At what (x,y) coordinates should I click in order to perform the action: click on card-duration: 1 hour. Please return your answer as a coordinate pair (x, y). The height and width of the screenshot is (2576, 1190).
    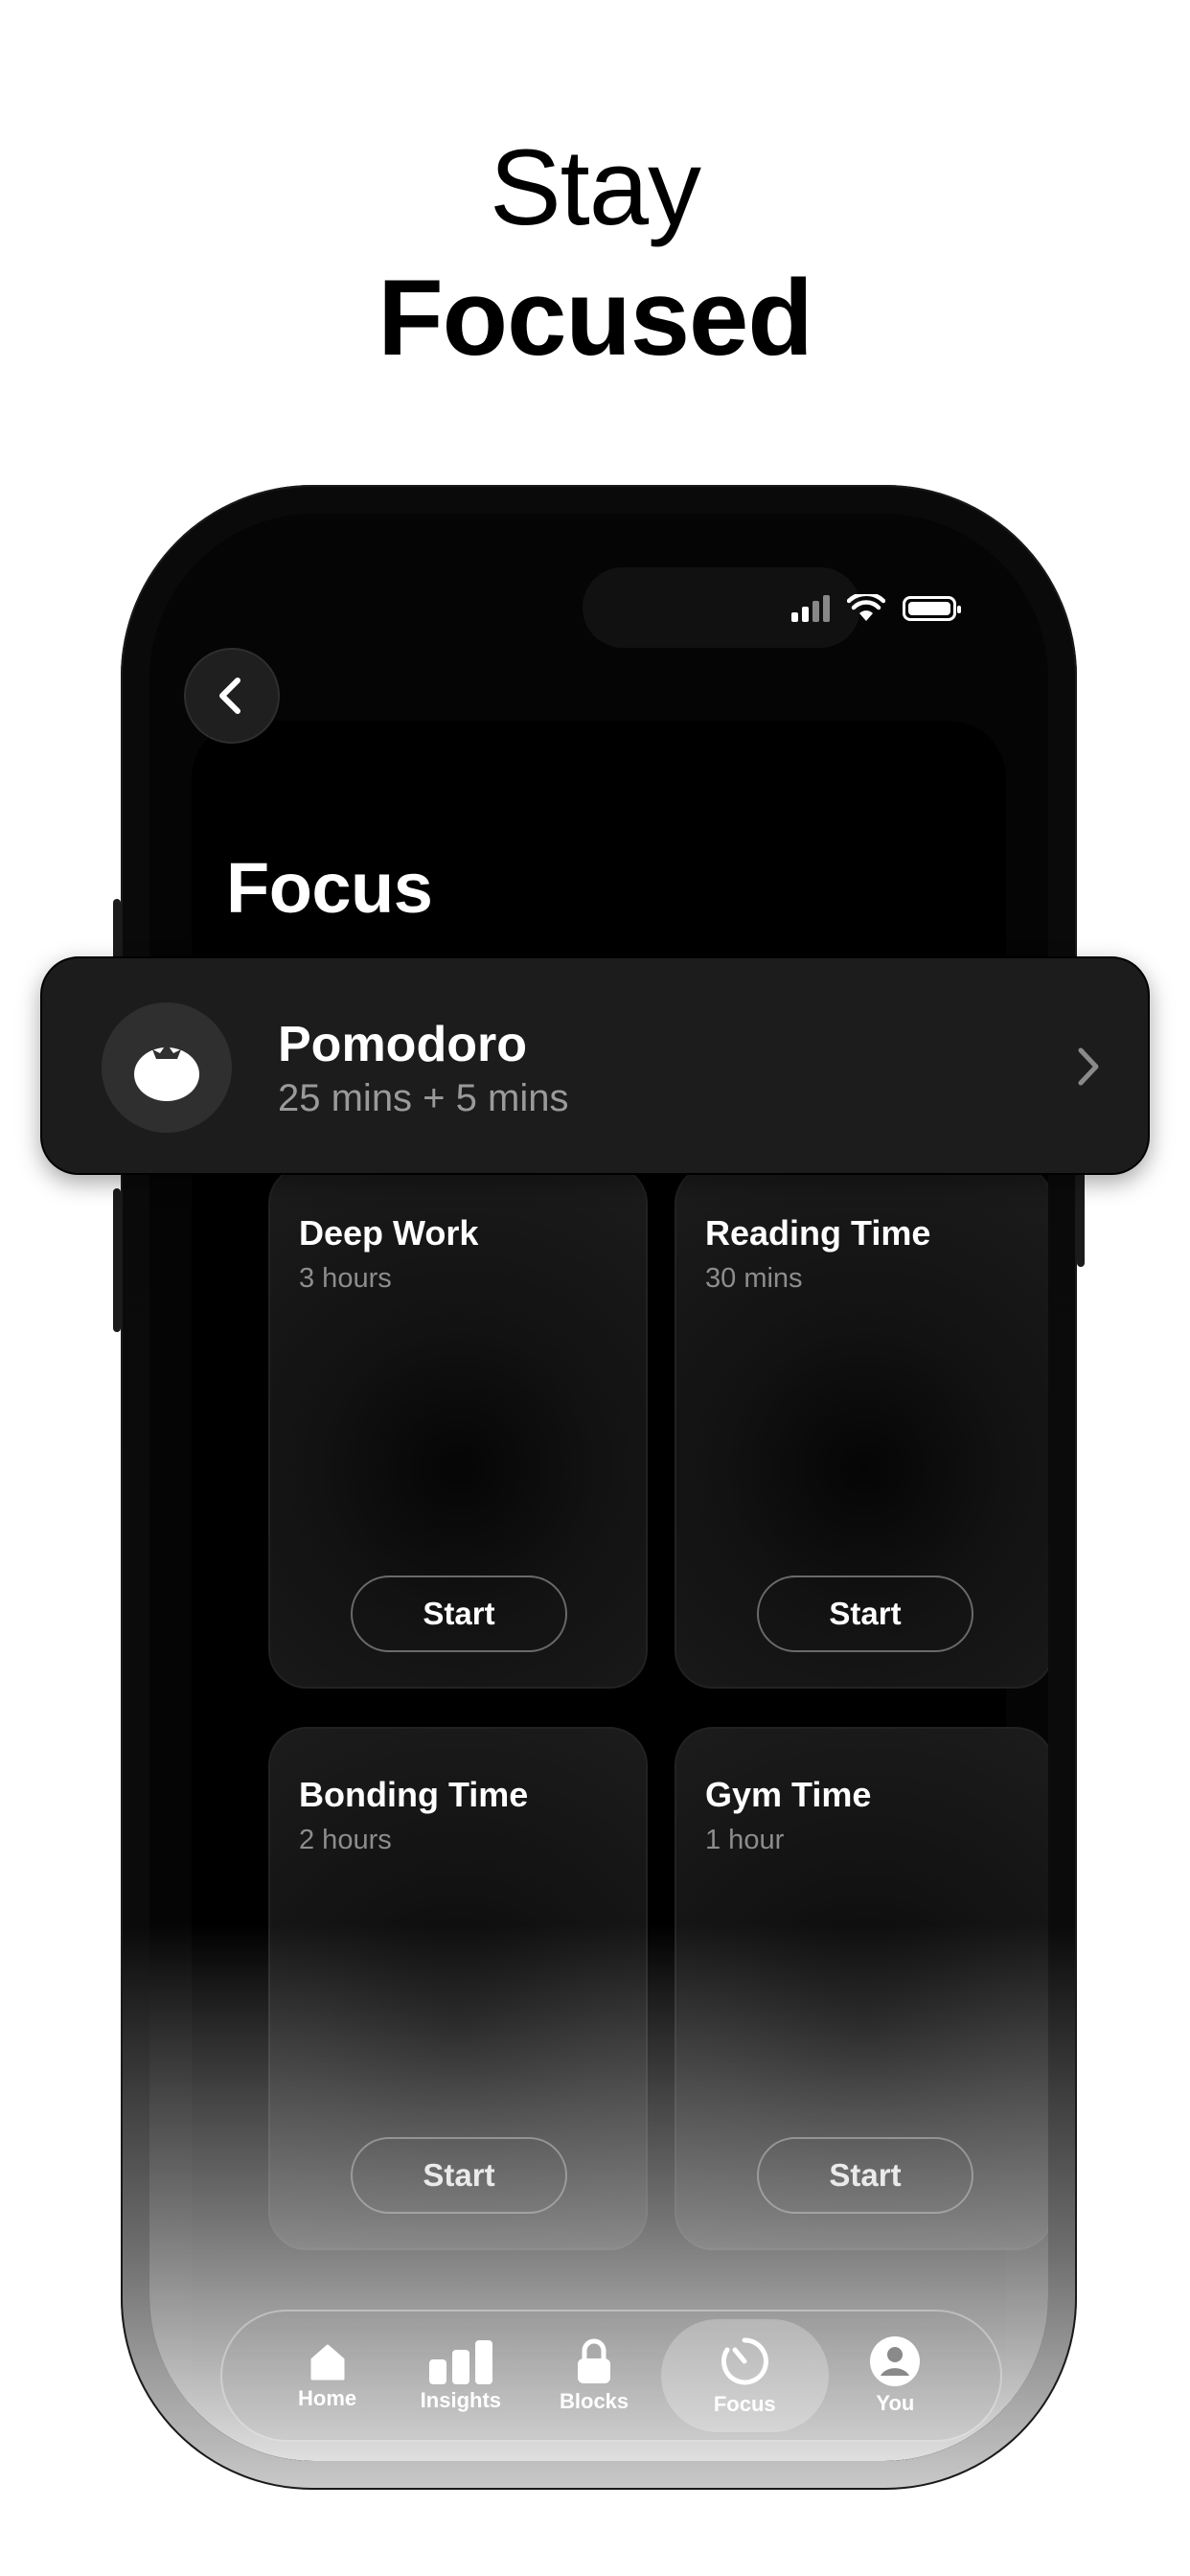
    Looking at the image, I should click on (745, 1840).